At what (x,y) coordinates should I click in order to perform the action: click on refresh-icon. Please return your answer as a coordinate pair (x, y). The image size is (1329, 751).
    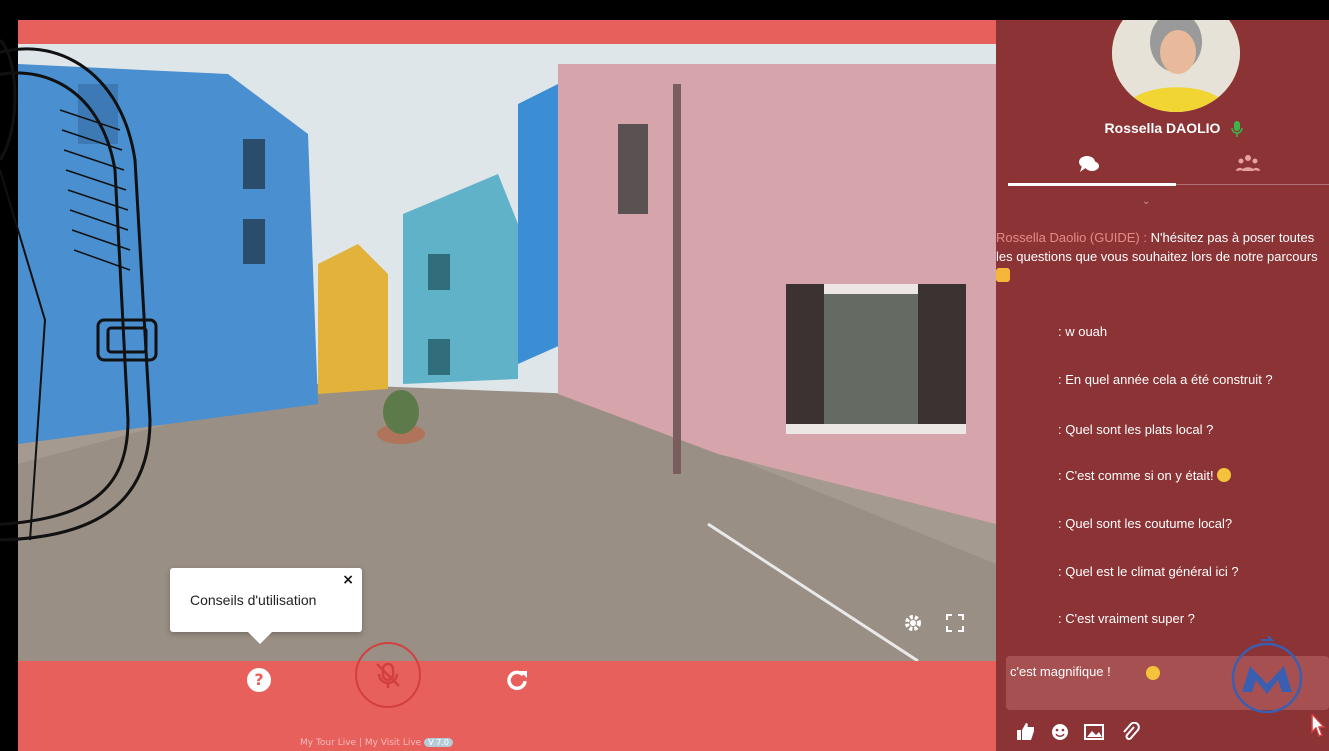
    Looking at the image, I should click on (517, 680).